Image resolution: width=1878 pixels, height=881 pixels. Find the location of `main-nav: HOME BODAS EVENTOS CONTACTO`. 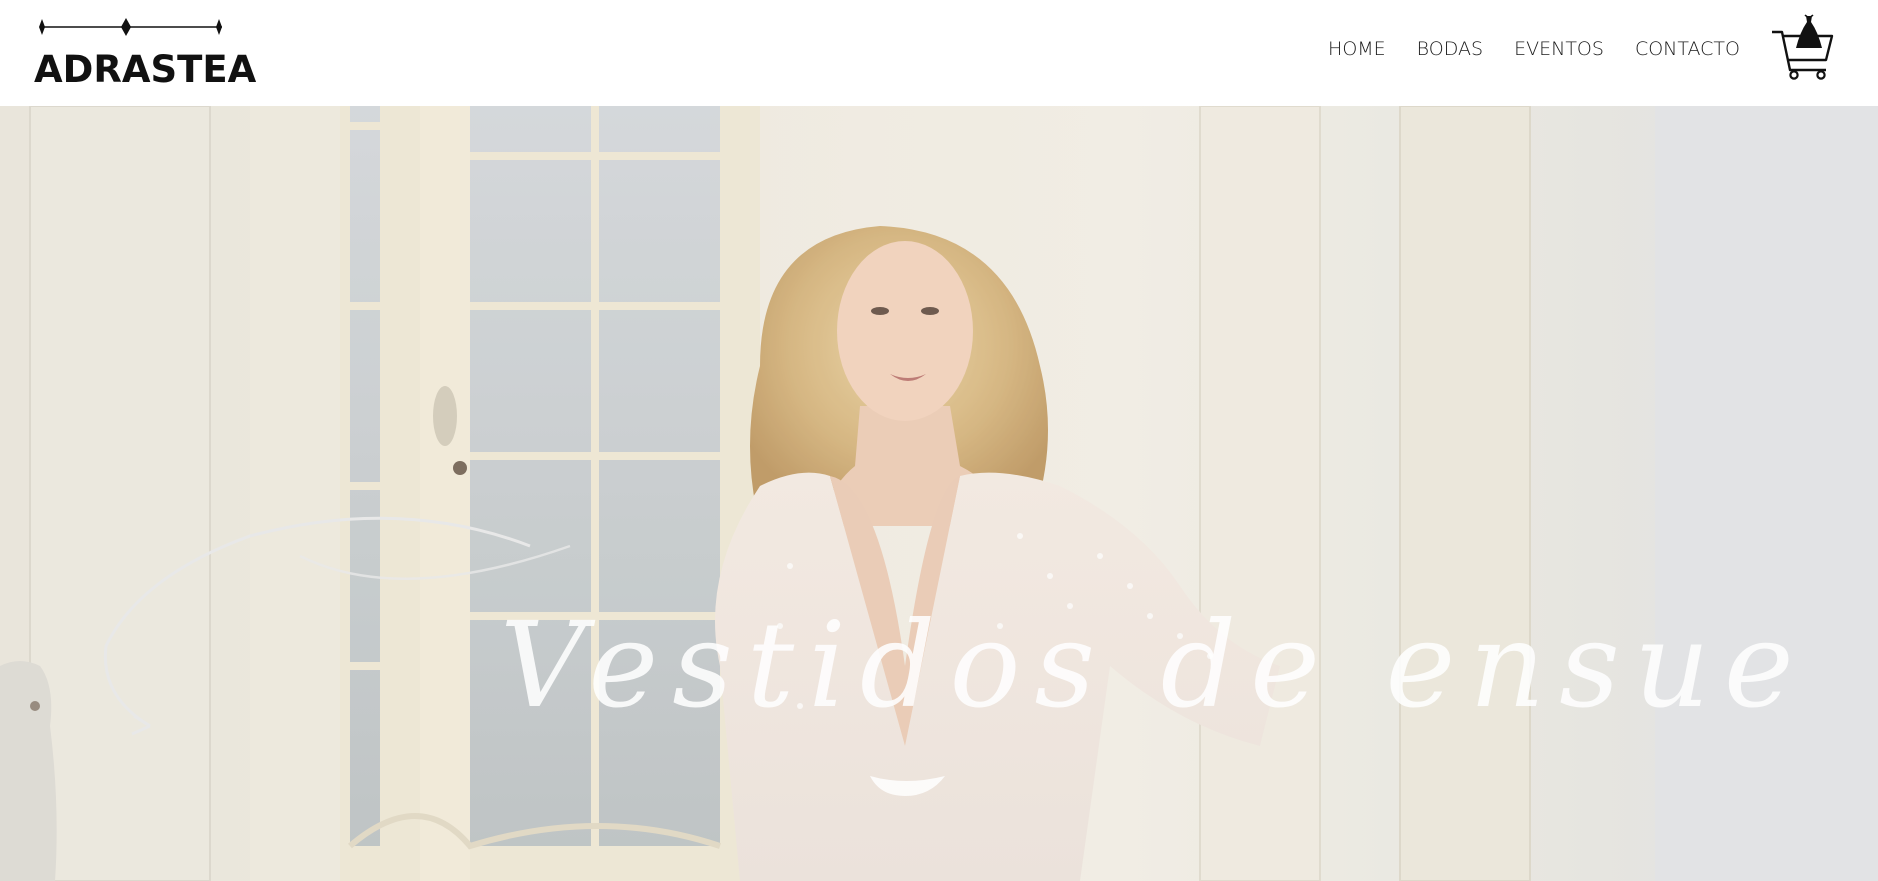

main-nav: HOME BODAS EVENTOS CONTACTO is located at coordinates (1518, 49).